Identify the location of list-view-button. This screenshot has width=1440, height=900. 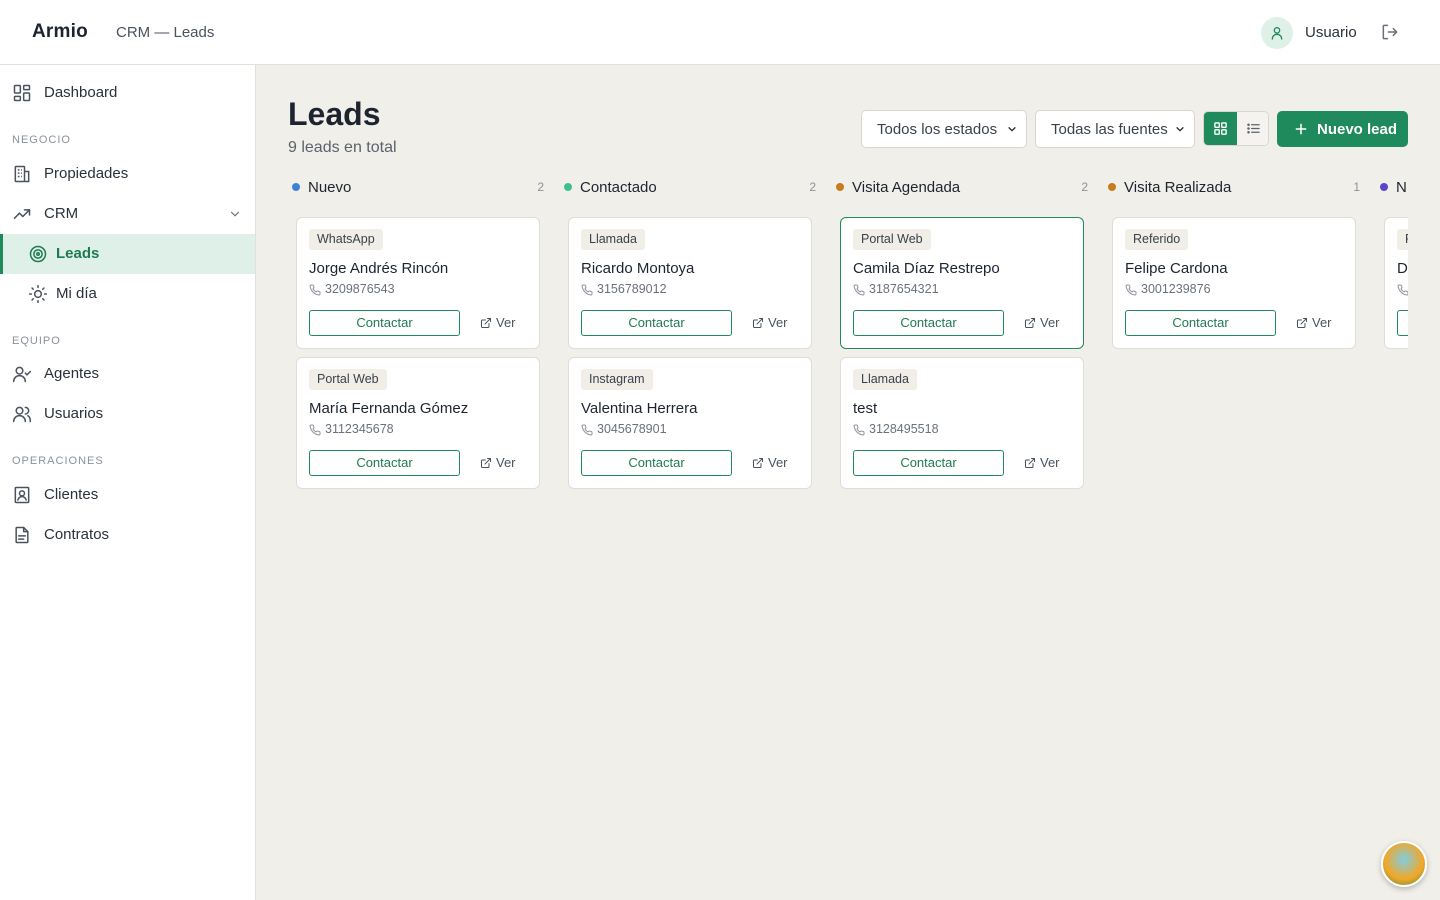
(1252, 128).